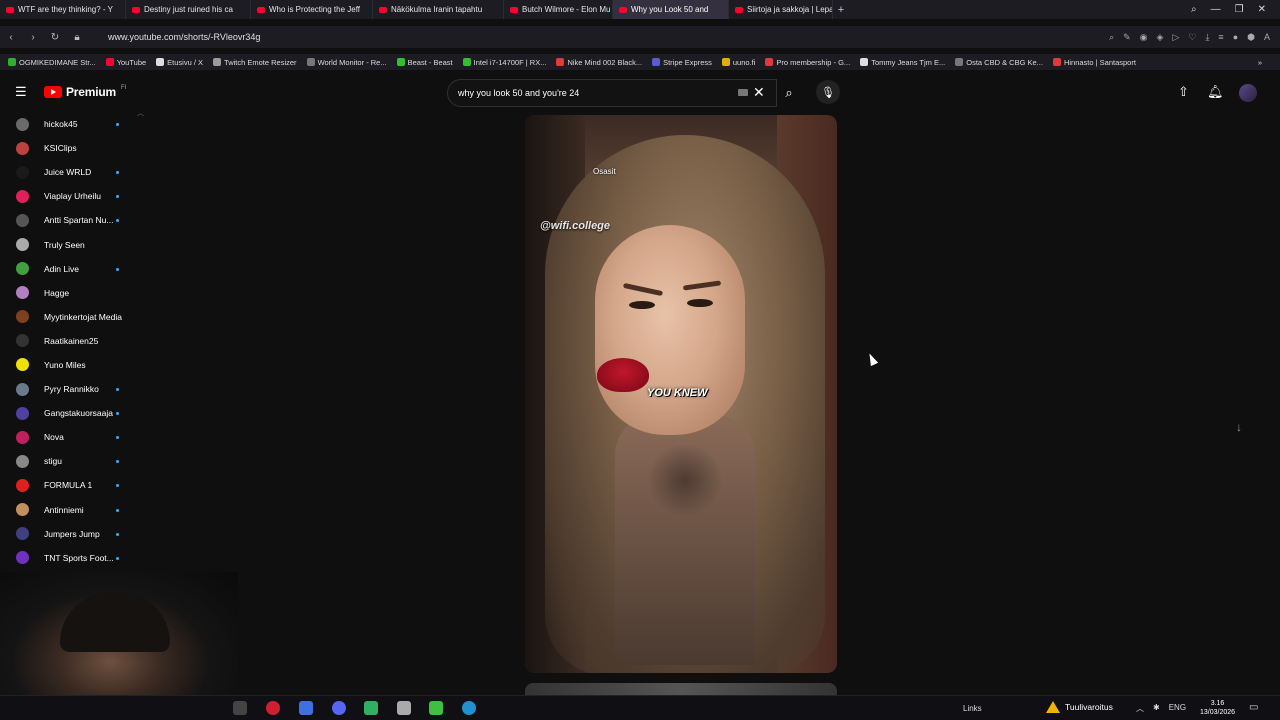 The height and width of the screenshot is (720, 1280). I want to click on subscription-item: Juice WRLD, so click(75, 172).